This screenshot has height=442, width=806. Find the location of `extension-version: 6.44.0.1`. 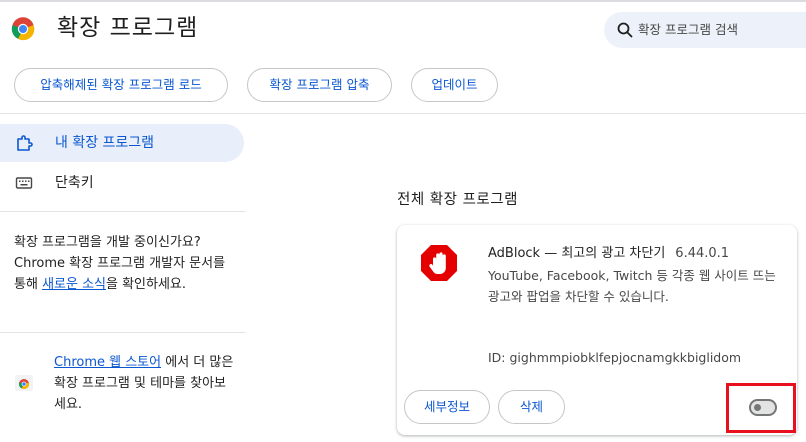

extension-version: 6.44.0.1 is located at coordinates (702, 253).